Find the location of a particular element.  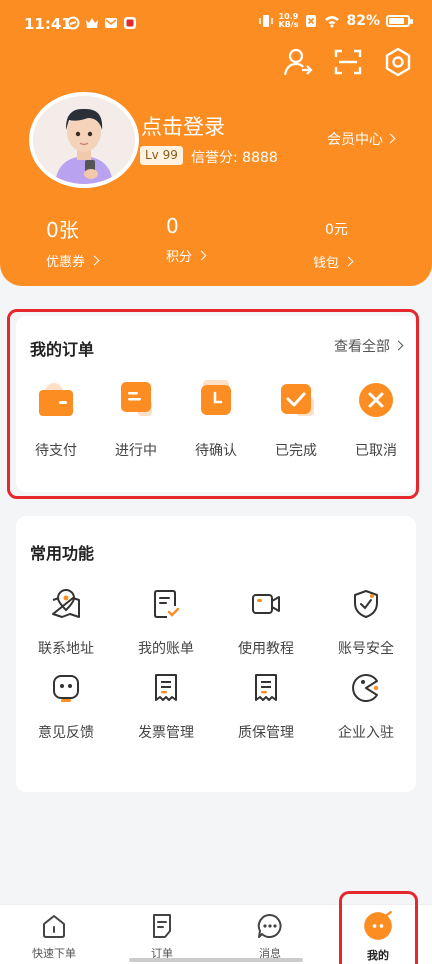

cancel-icon is located at coordinates (376, 400).